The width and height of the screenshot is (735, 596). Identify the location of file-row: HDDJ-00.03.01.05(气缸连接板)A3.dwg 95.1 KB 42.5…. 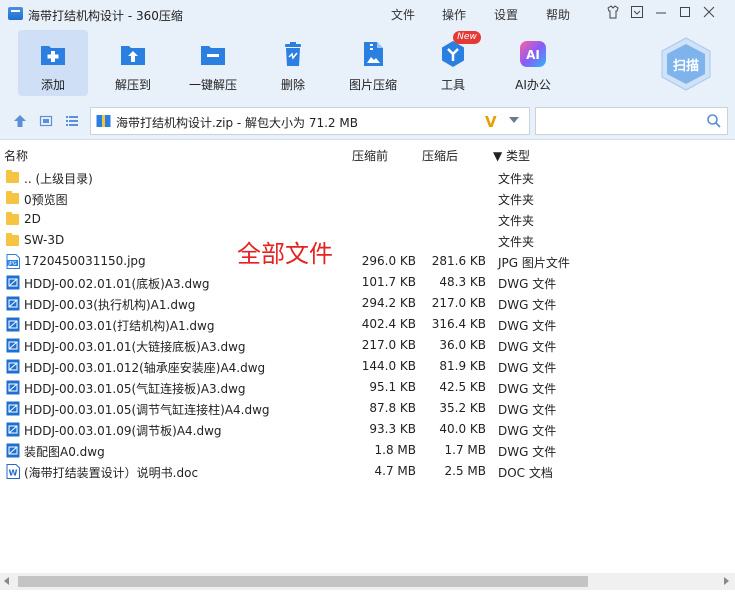
(367, 387).